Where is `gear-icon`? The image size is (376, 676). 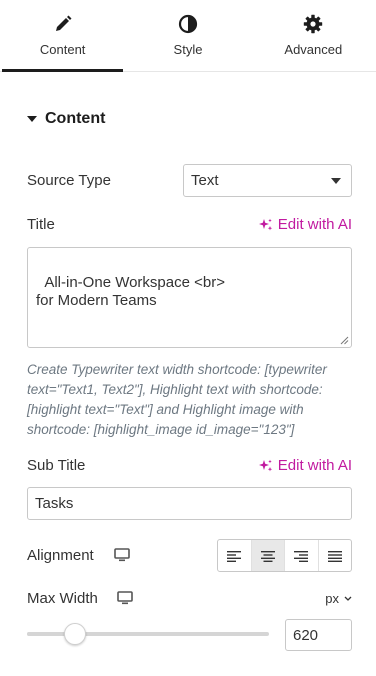 gear-icon is located at coordinates (313, 24).